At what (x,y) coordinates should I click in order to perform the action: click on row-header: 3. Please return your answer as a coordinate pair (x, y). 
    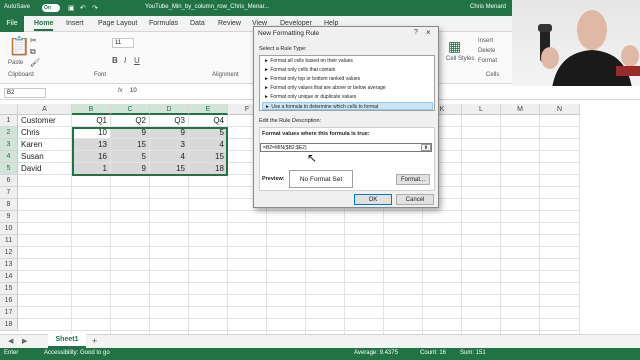
    Looking at the image, I should click on (9, 145).